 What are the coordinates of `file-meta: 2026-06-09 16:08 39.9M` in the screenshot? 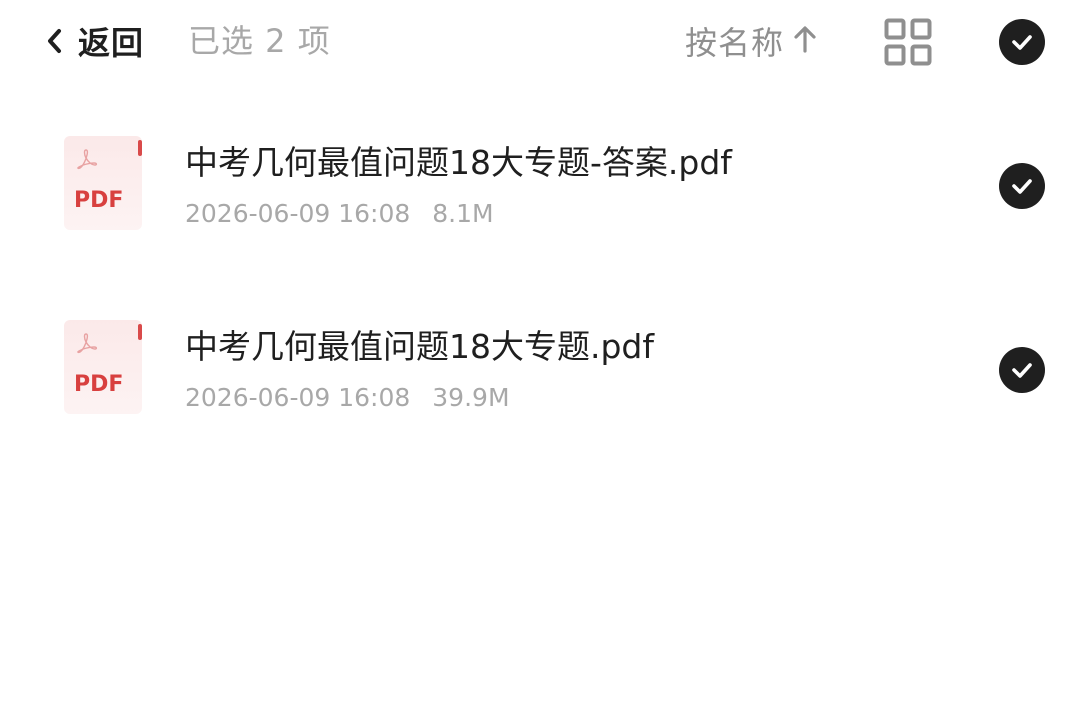 It's located at (347, 397).